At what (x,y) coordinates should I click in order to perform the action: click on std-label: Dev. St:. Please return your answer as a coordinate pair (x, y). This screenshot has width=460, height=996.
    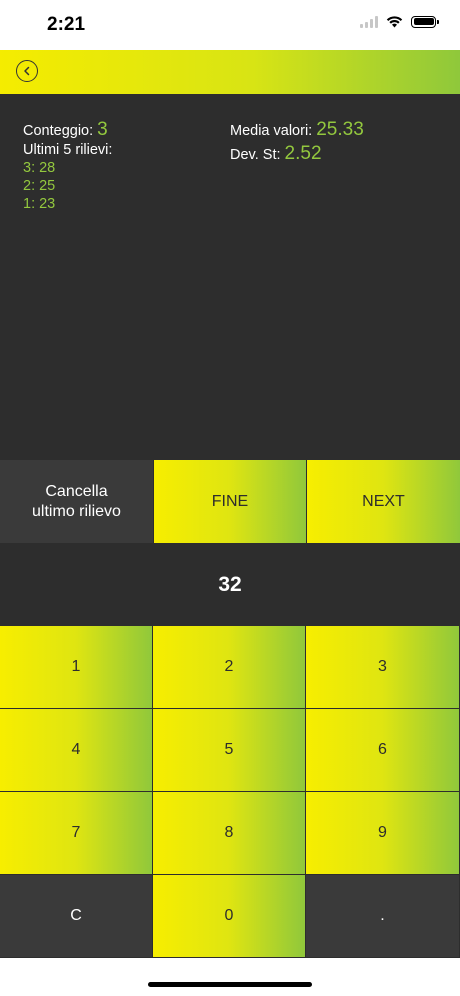
    Looking at the image, I should click on (255, 155).